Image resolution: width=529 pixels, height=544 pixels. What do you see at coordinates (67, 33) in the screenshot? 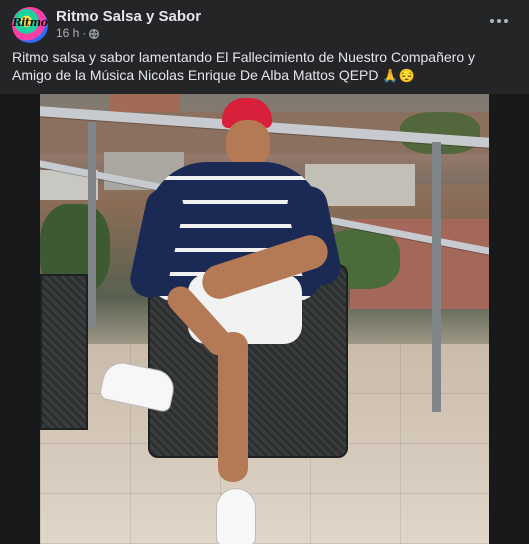
I see `post-time: 16 h` at bounding box center [67, 33].